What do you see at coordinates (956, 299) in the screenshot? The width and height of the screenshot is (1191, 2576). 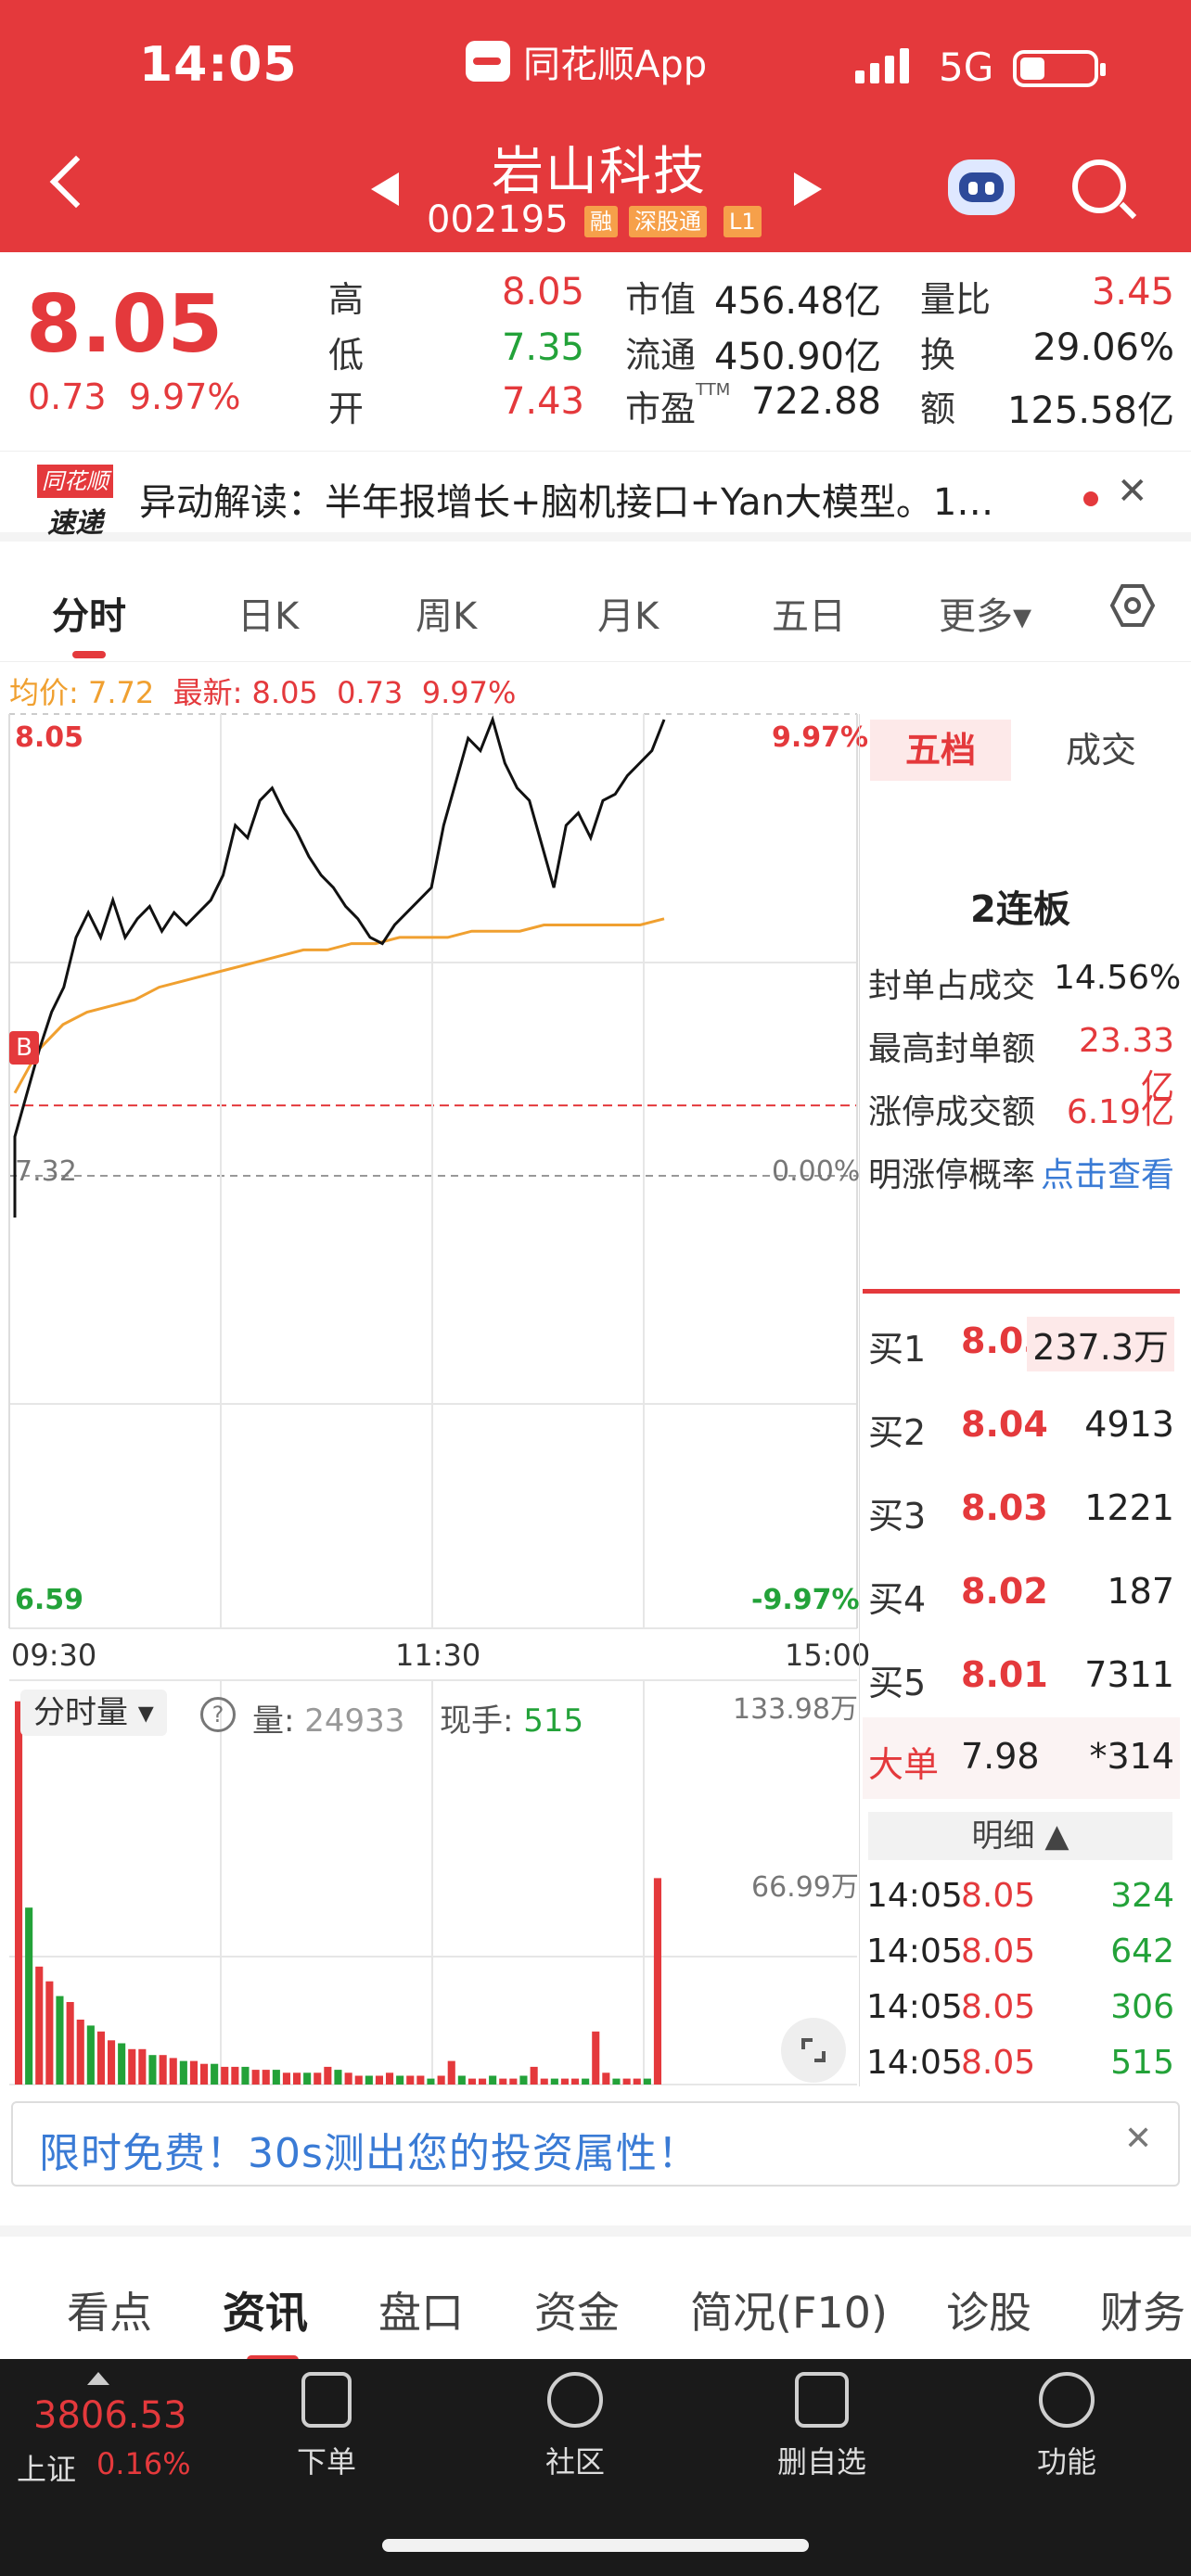 I see `vol-ratio-label: 量比` at bounding box center [956, 299].